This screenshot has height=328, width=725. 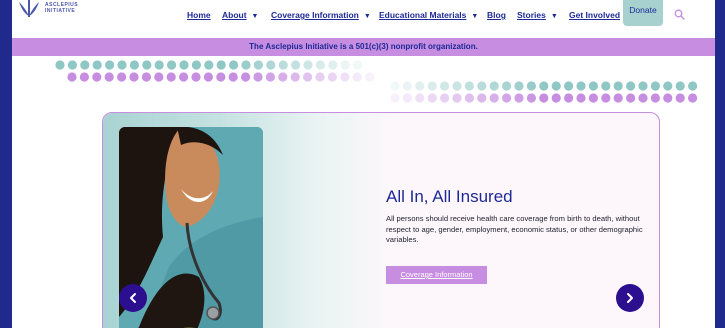 I want to click on carousel-prev-button, so click(x=133, y=298).